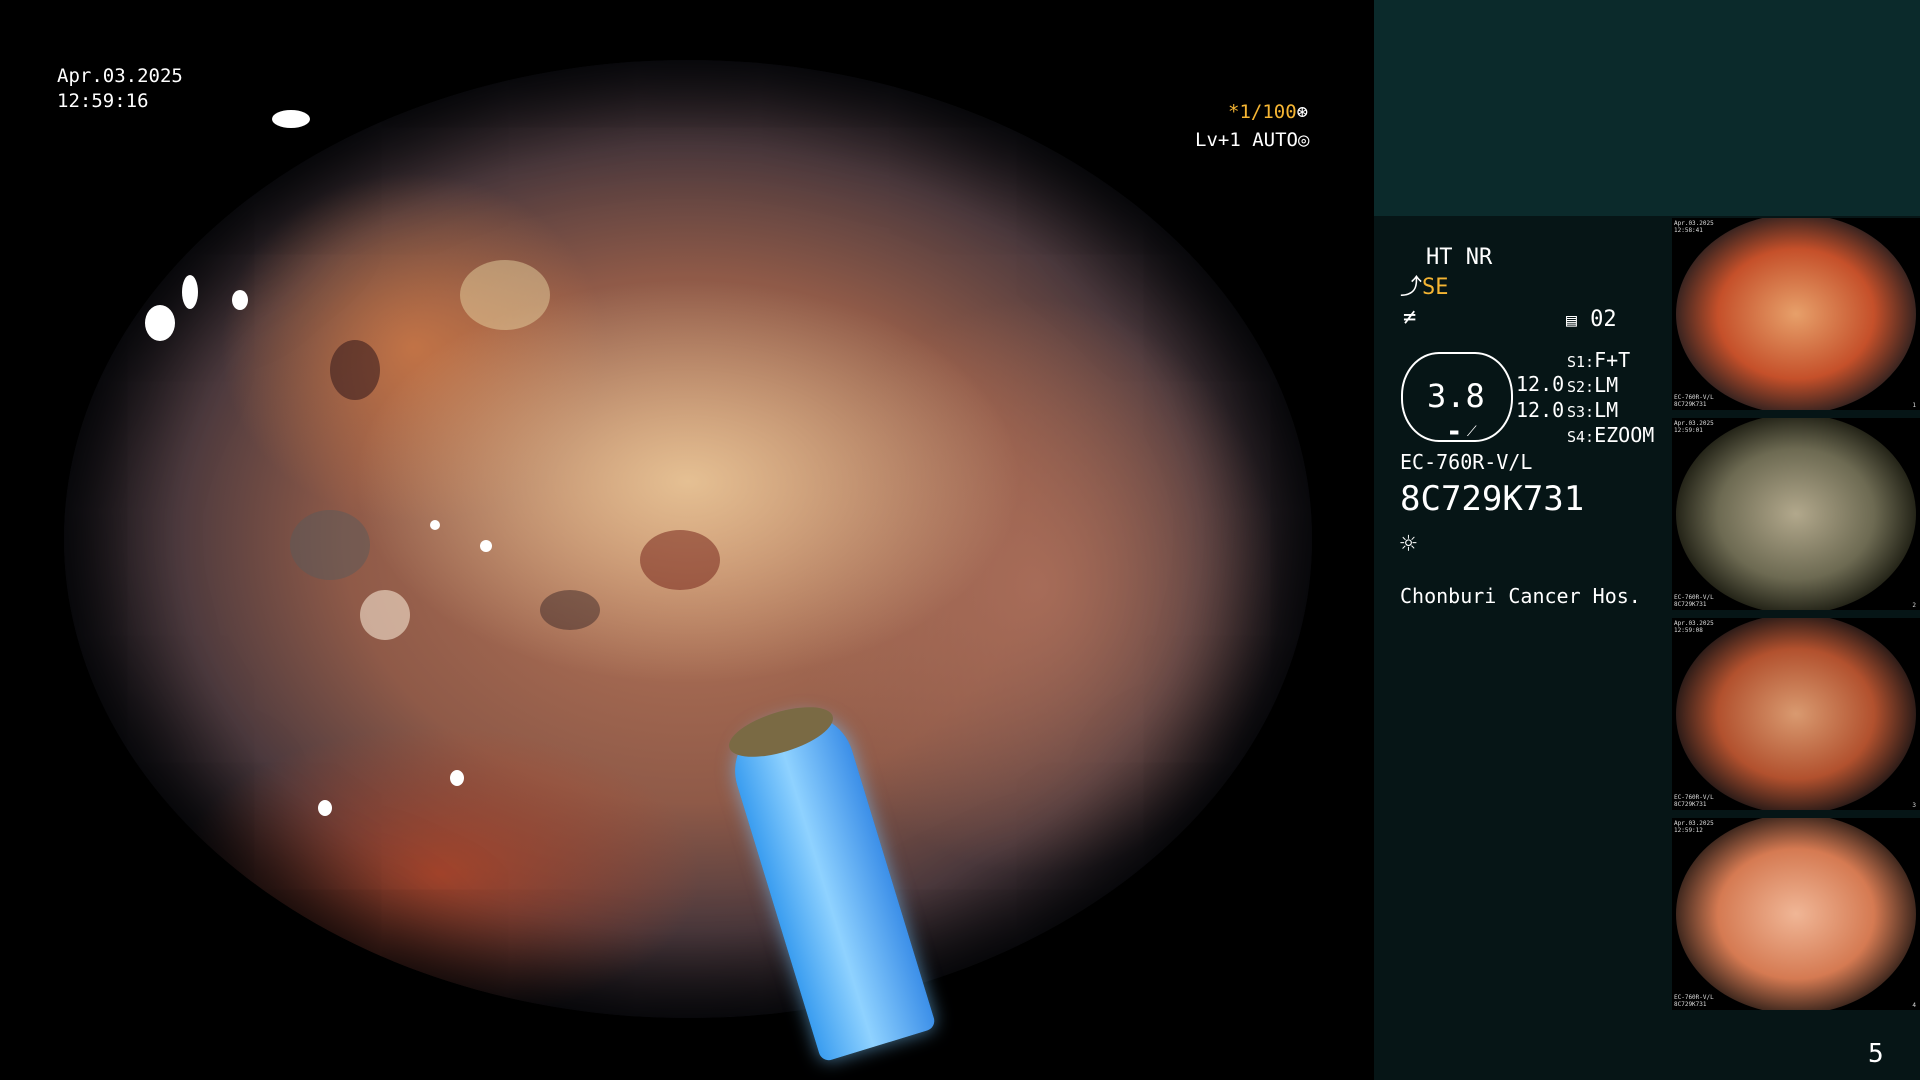  What do you see at coordinates (1492, 499) in the screenshot?
I see `scope-serial: 8C729K731` at bounding box center [1492, 499].